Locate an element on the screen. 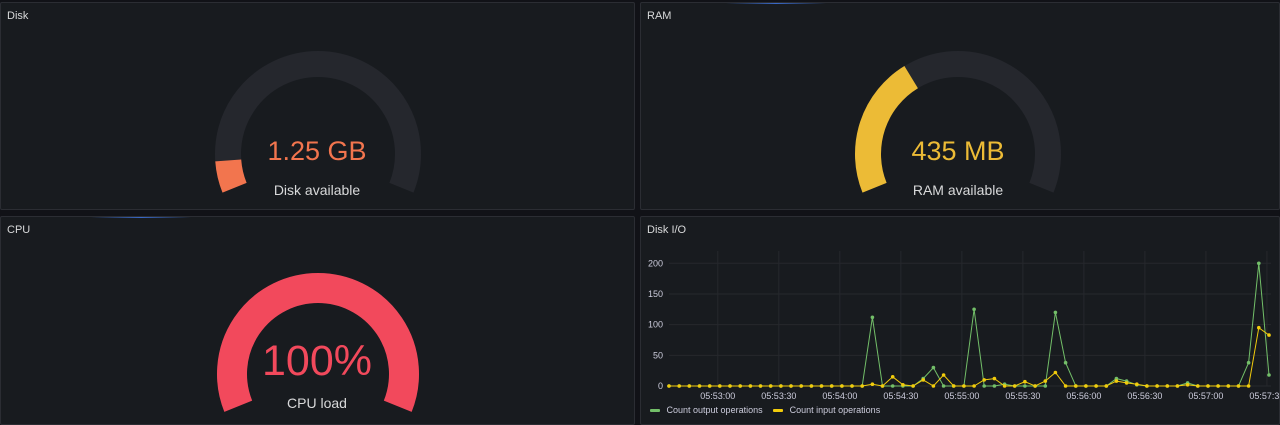 The image size is (1280, 425). legend-label: Count output operations is located at coordinates (714, 410).